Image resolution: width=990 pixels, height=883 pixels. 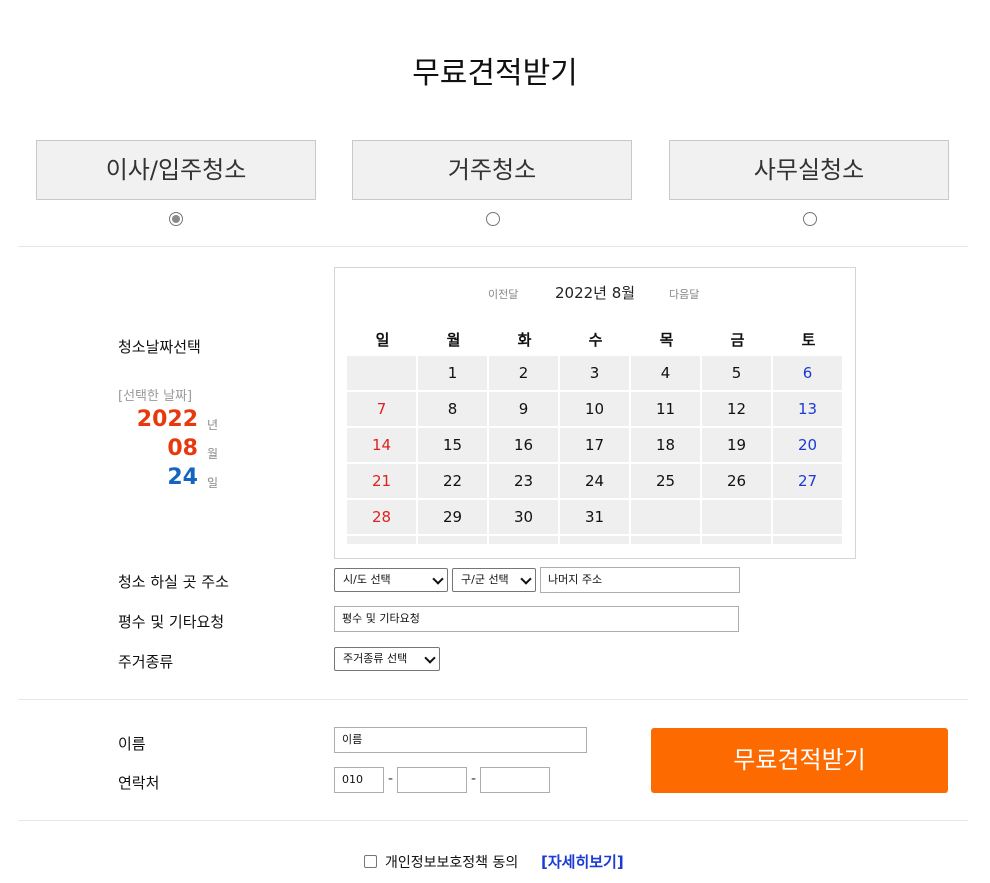 I want to click on prev-month-link: 이전달, so click(x=503, y=294).